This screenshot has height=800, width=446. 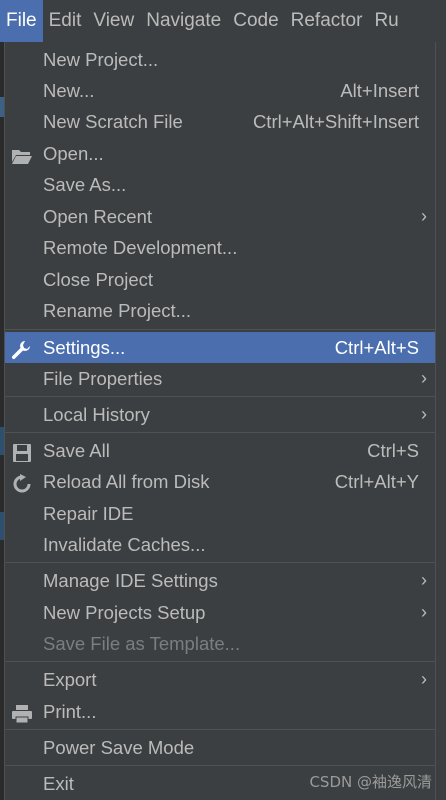 What do you see at coordinates (220, 679) in the screenshot?
I see `menu-item-export: Export ›` at bounding box center [220, 679].